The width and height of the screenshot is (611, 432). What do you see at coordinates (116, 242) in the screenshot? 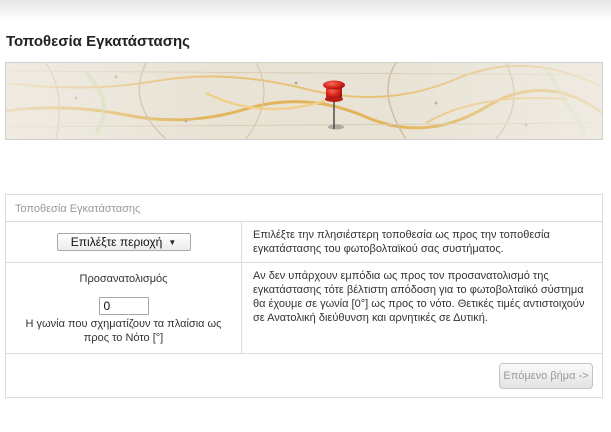
I see `region-select-value: Επιλέξτε περιοχή` at bounding box center [116, 242].